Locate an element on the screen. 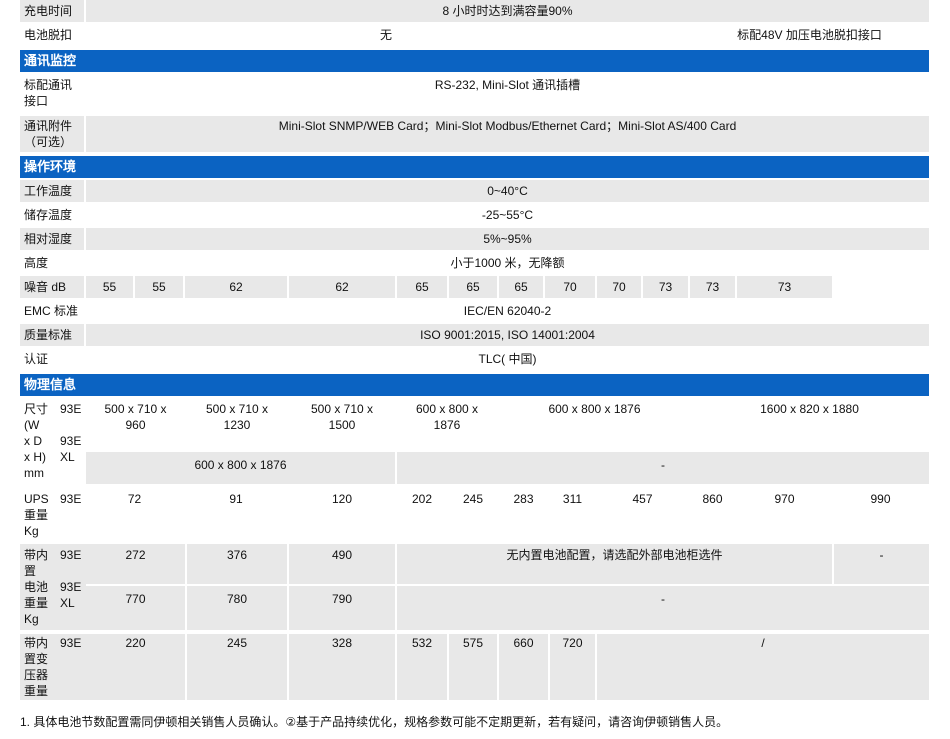 The width and height of the screenshot is (950, 739). label-std-comm-line: 接口 is located at coordinates (36, 101).